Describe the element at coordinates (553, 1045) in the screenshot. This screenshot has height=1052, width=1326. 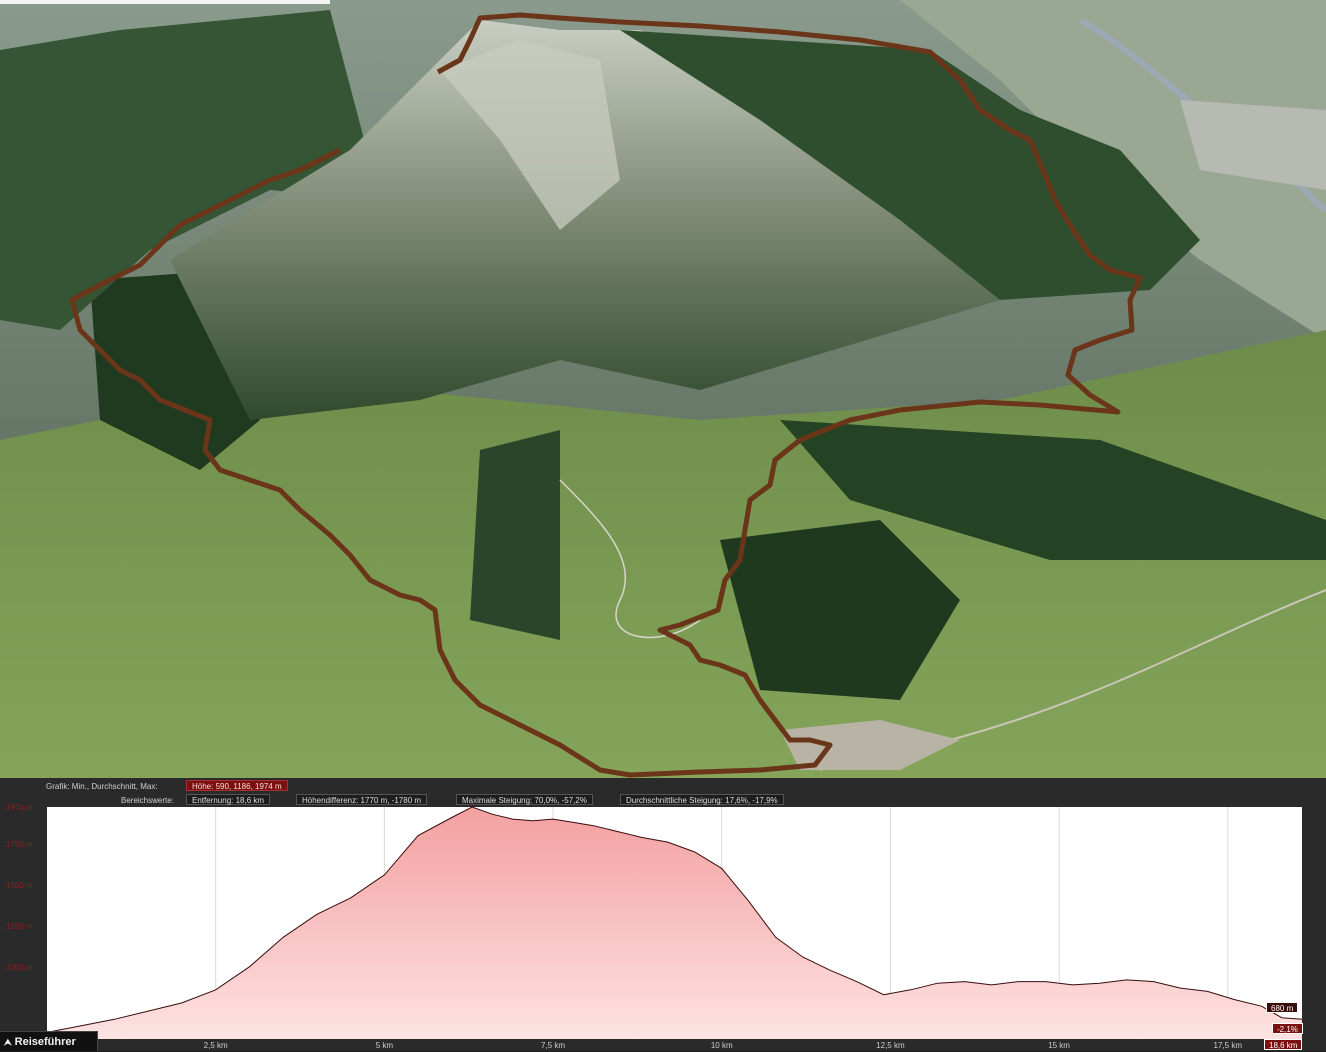
I see `x-tick-label: 7,5 km` at that location.